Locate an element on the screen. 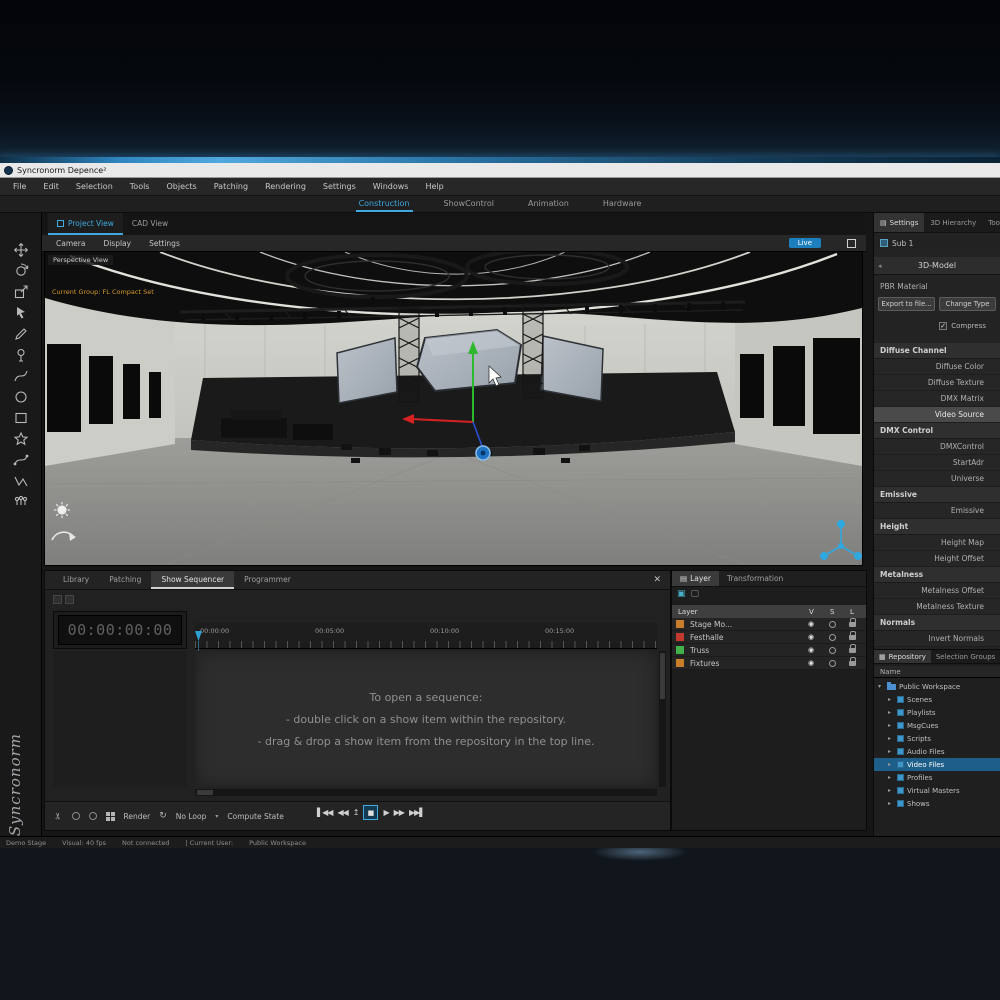 This screenshot has height=1000, width=1000. layer-row-fixtures: Fixtures ◉ is located at coordinates (769, 663).